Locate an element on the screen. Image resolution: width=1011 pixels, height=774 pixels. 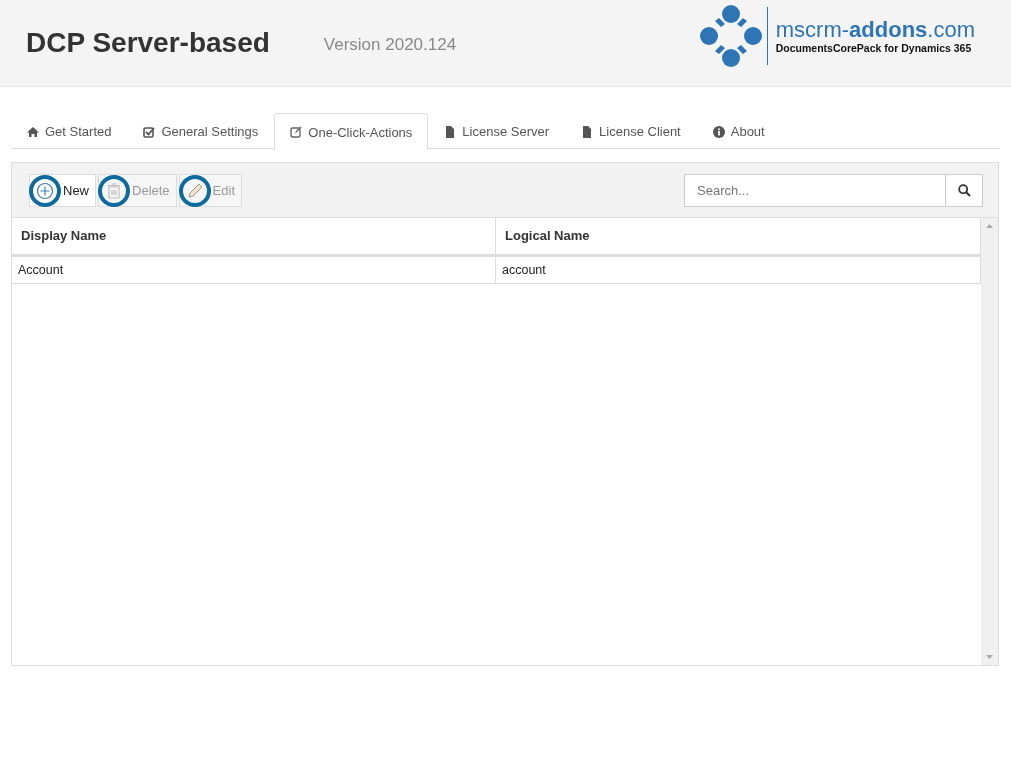
tab: About is located at coordinates (738, 131).